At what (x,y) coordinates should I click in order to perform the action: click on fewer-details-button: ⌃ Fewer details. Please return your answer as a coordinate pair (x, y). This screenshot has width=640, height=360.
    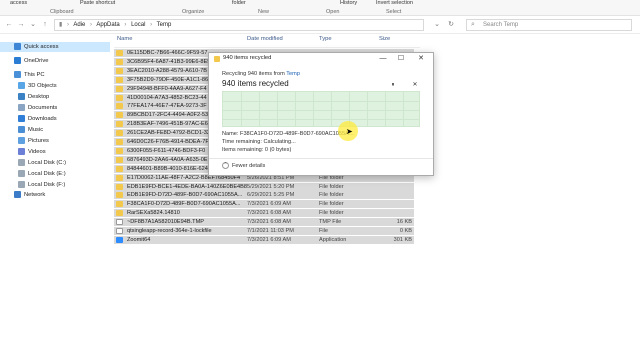
    Looking at the image, I should click on (243, 165).